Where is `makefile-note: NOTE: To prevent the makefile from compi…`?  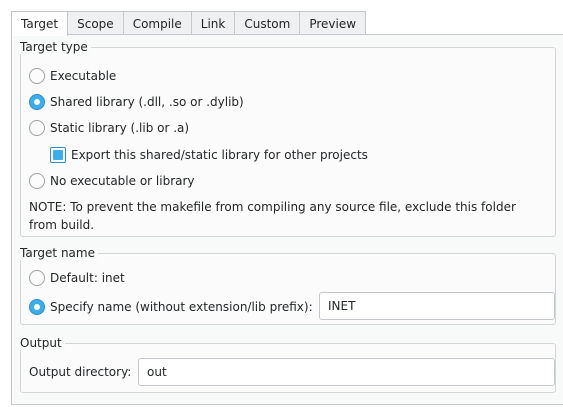
makefile-note: NOTE: To prevent the makefile from compi… is located at coordinates (272, 216).